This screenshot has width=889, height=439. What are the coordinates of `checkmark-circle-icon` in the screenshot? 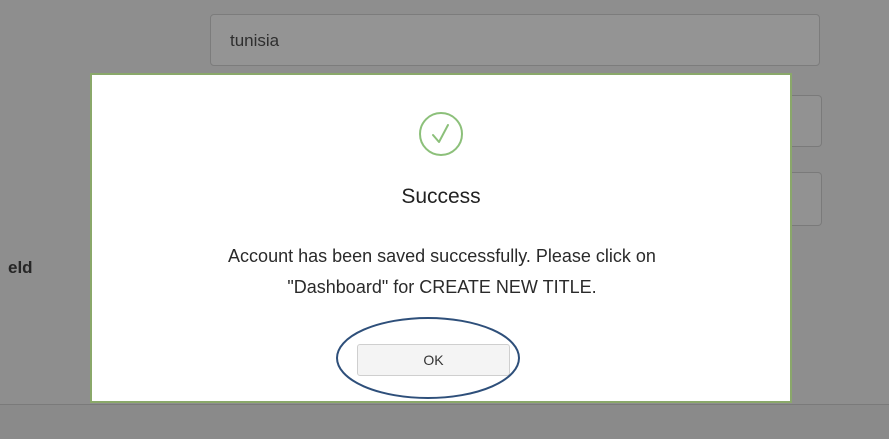 It's located at (441, 134).